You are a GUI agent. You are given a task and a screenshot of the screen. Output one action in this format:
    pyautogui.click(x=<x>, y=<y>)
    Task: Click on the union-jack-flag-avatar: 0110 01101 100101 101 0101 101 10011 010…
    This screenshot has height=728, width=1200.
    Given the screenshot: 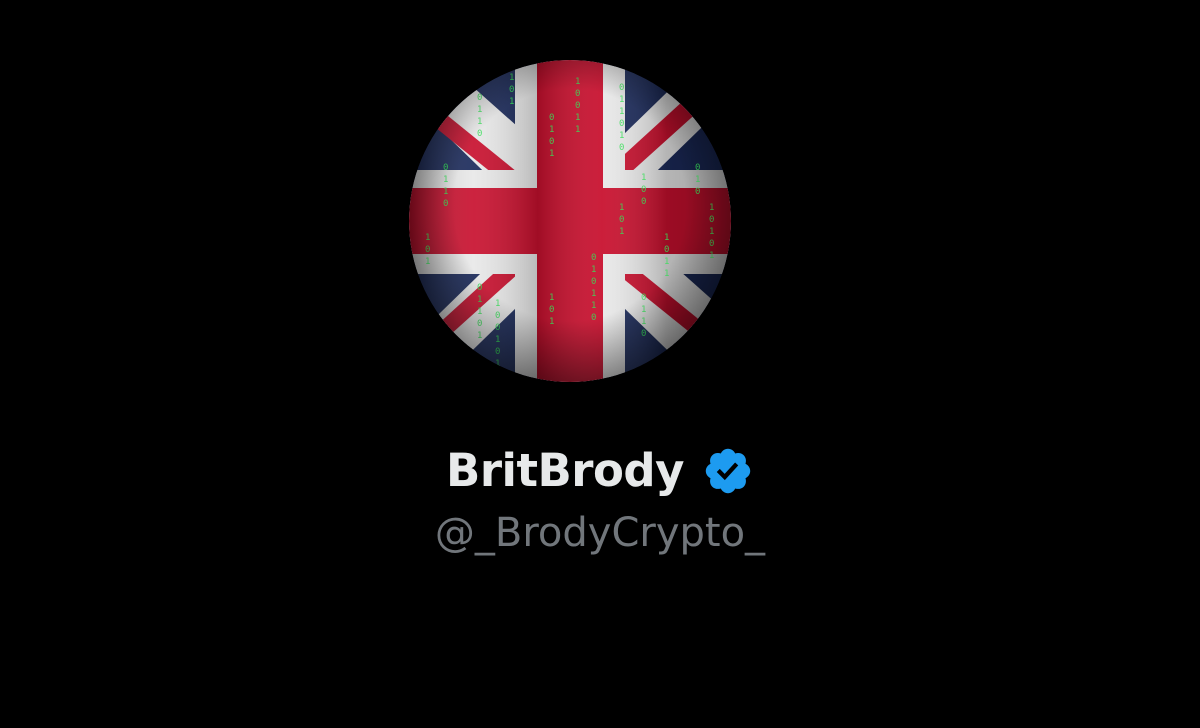 What is the action you would take?
    pyautogui.click(x=570, y=221)
    